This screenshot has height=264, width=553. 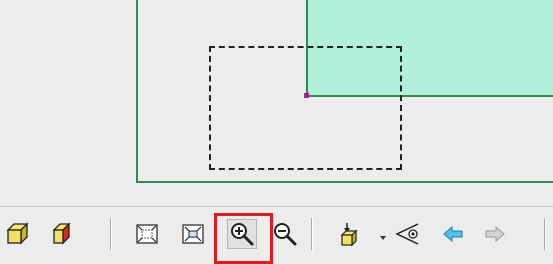 I want to click on zoom-selection-icon, so click(x=193, y=234).